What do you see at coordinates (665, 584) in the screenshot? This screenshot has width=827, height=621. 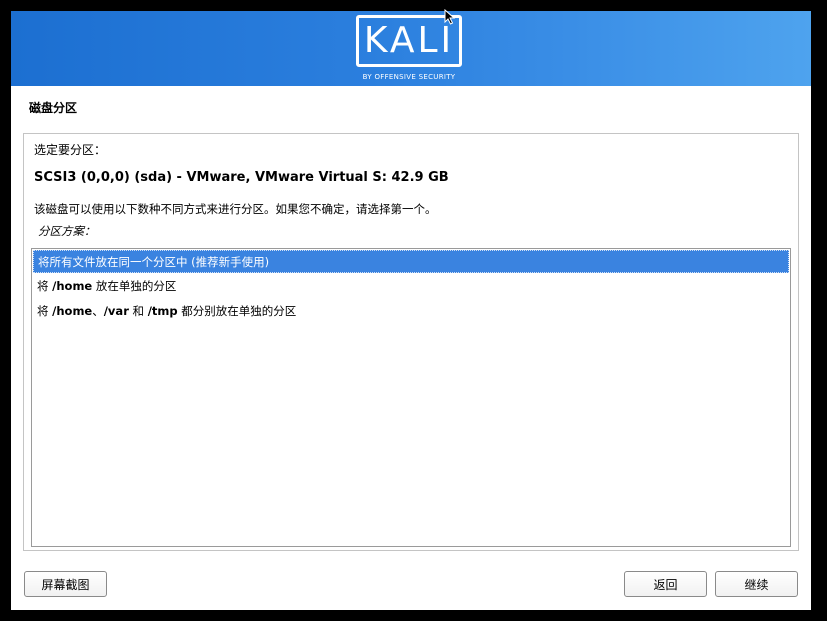 I see `back-button: 返回` at bounding box center [665, 584].